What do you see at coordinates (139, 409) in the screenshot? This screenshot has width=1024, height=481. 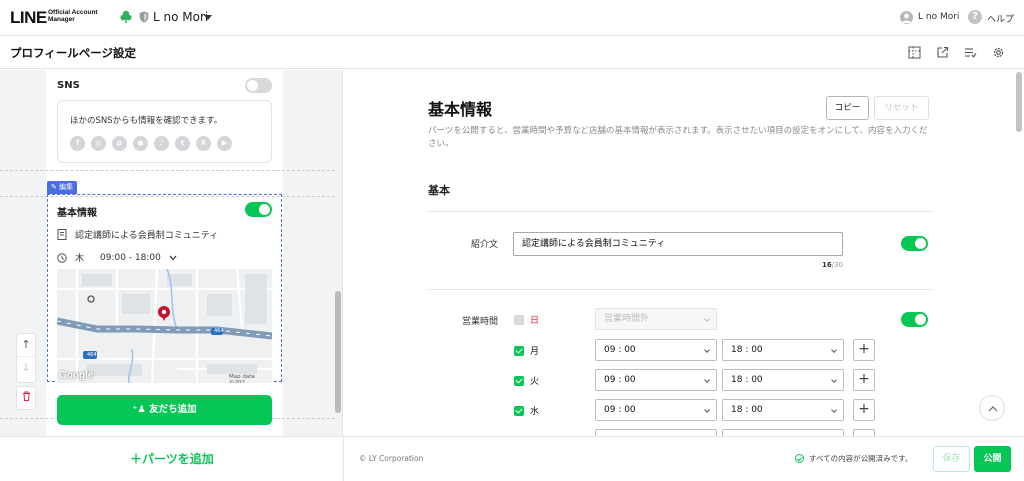 I see `add-user-icon: ⁺♟` at bounding box center [139, 409].